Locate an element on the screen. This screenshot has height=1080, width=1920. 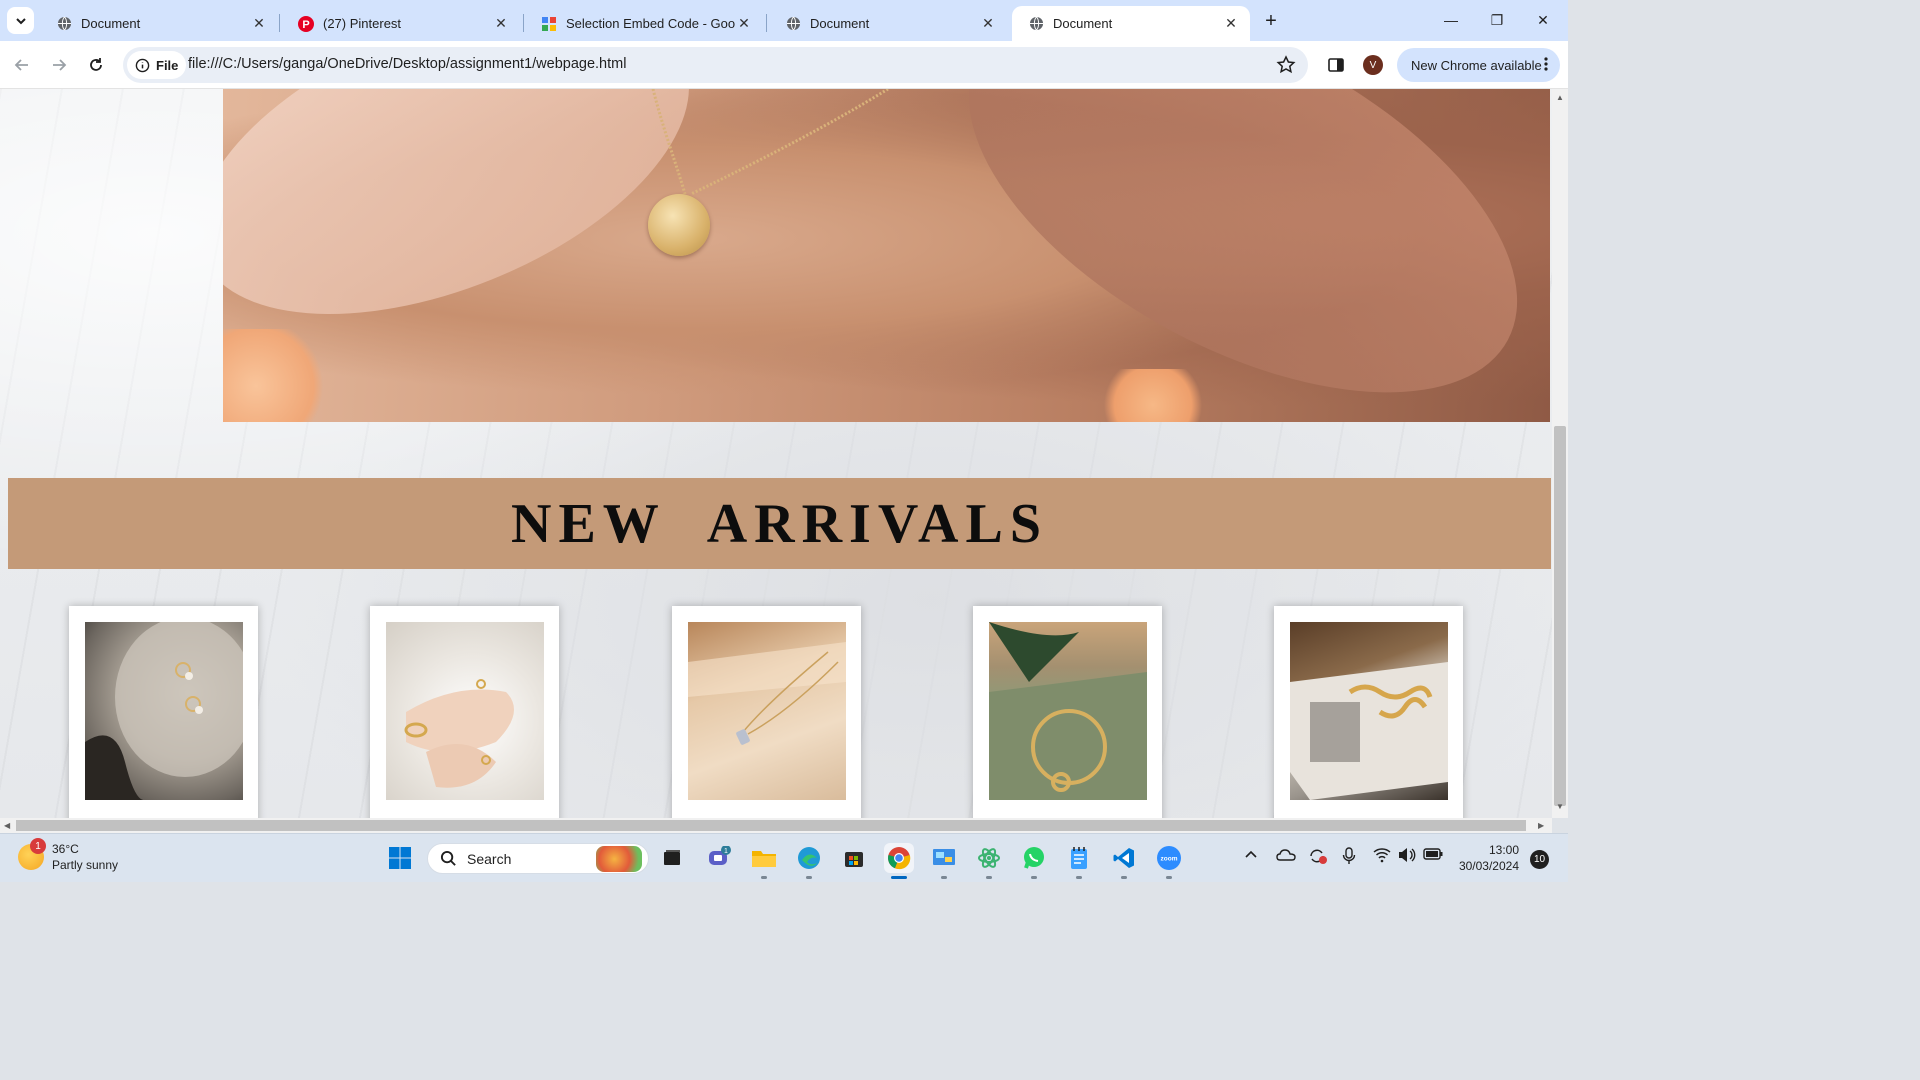
active-indicator is located at coordinates (899, 877).